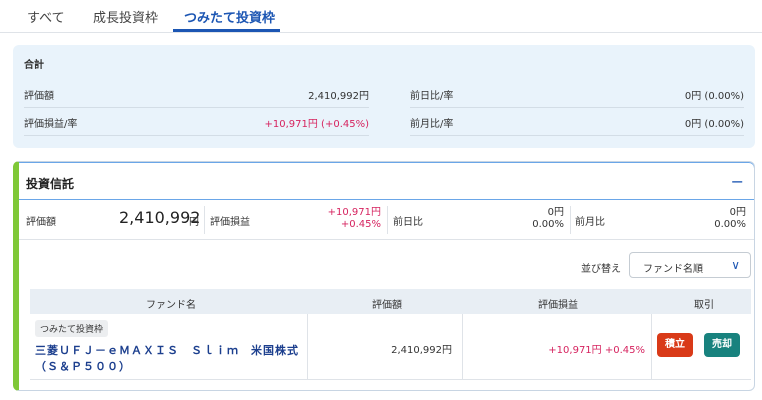 Image resolution: width=762 pixels, height=400 pixels. Describe the element at coordinates (421, 350) in the screenshot. I see `fund-valuation: 2,410,992円` at that location.